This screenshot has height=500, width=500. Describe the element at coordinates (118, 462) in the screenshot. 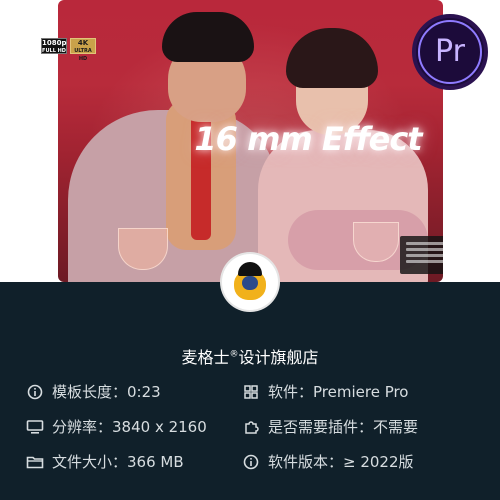

I see `spec-file-size-text: 文件大小：366 MB` at that location.